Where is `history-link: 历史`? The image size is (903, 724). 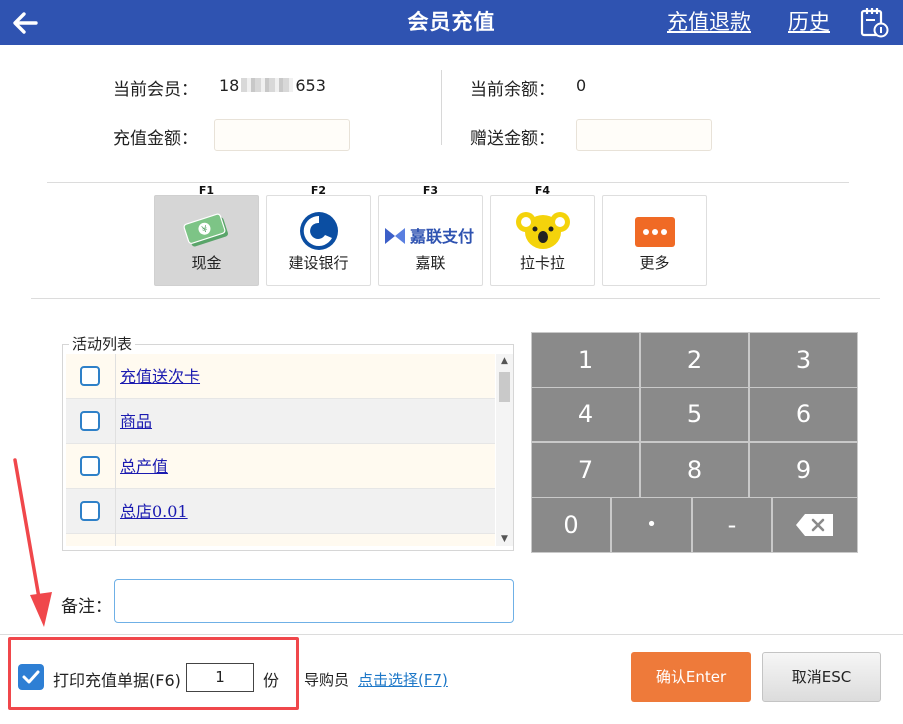 history-link: 历史 is located at coordinates (809, 22).